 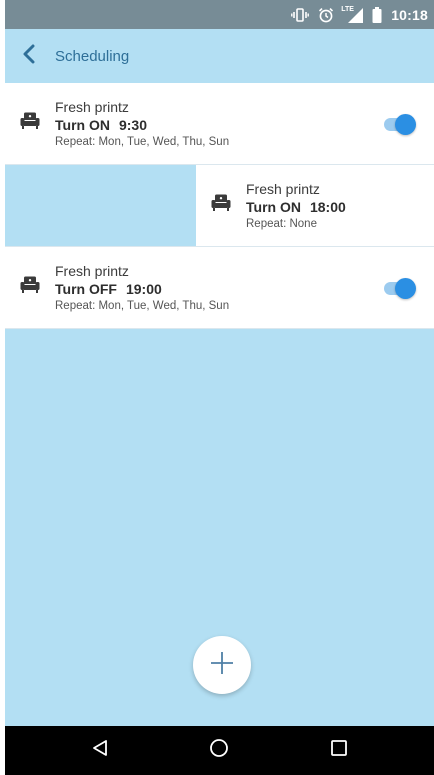 I want to click on page-title: Scheduling, so click(x=92, y=56).